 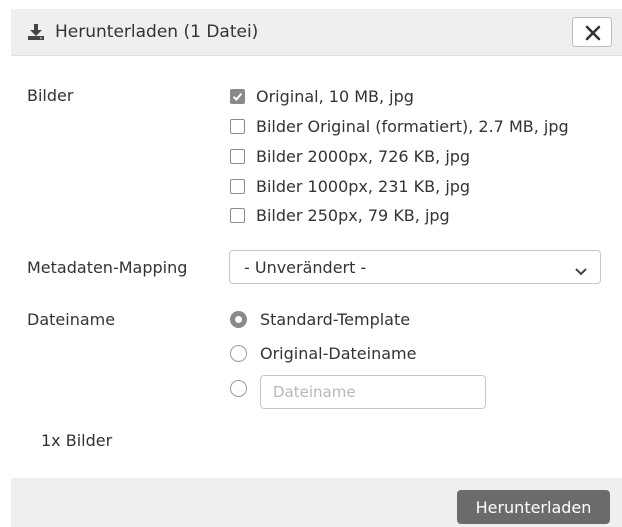 I want to click on metadata-mapping-label: Metadaten-Mapping, so click(x=107, y=267).